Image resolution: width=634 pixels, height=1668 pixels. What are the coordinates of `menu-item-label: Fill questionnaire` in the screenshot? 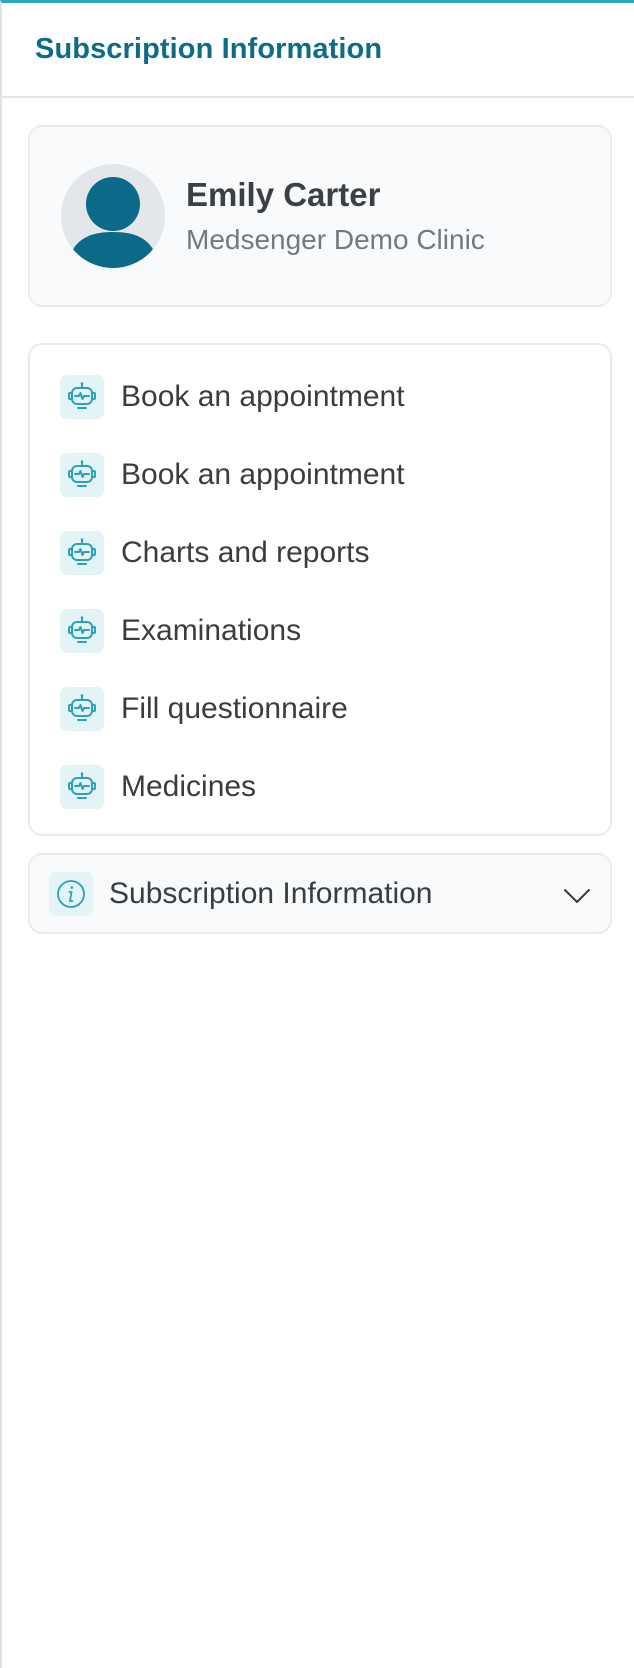 It's located at (234, 708).